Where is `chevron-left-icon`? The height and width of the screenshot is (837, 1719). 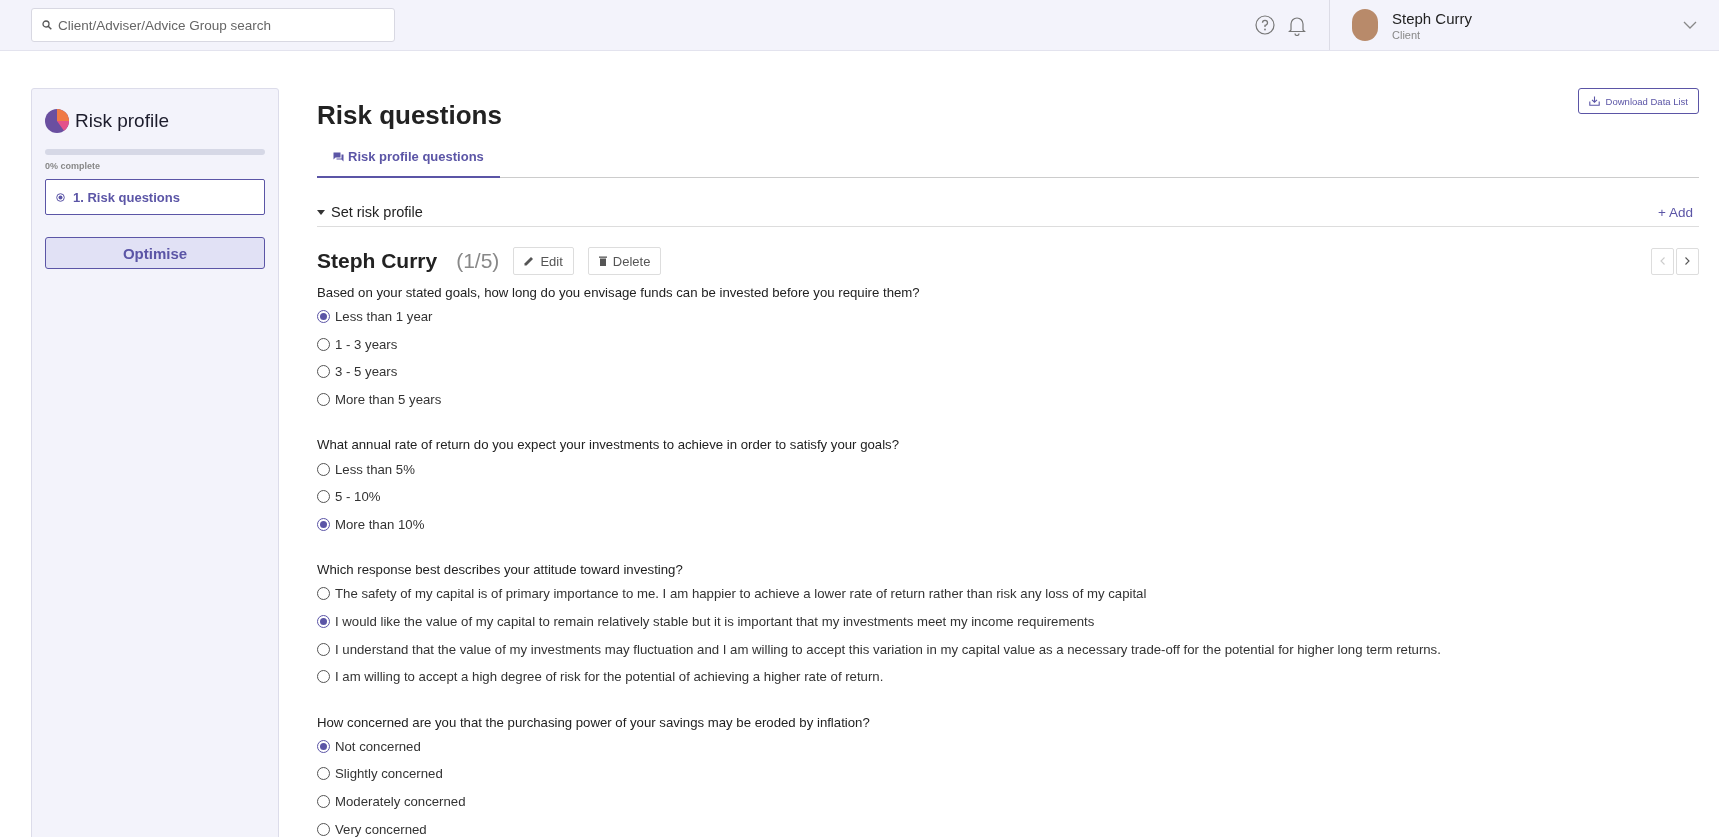
chevron-left-icon is located at coordinates (1662, 261).